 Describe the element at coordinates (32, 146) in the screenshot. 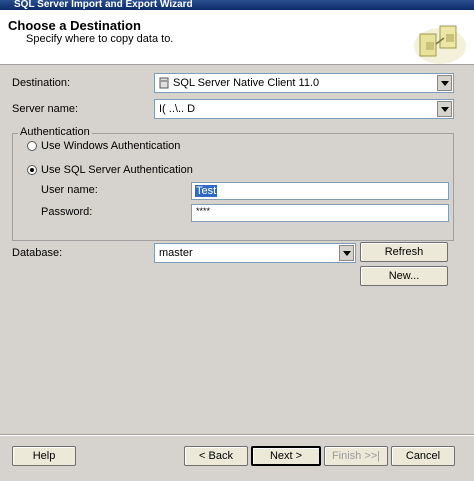

I see `windows-auth-radio` at that location.